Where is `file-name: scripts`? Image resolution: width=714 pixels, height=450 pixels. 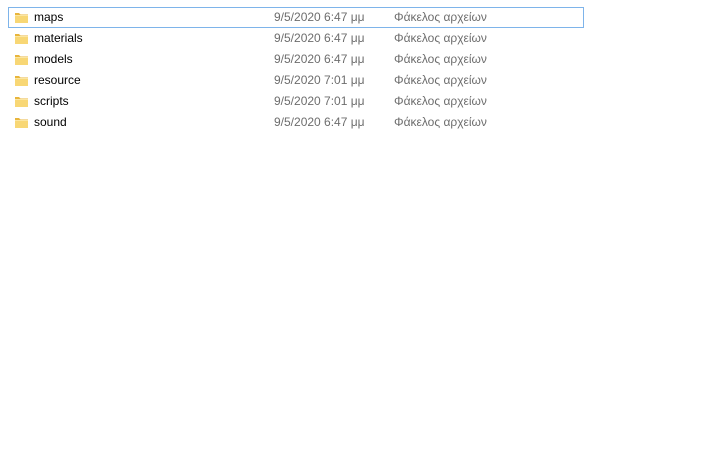 file-name: scripts is located at coordinates (51, 101).